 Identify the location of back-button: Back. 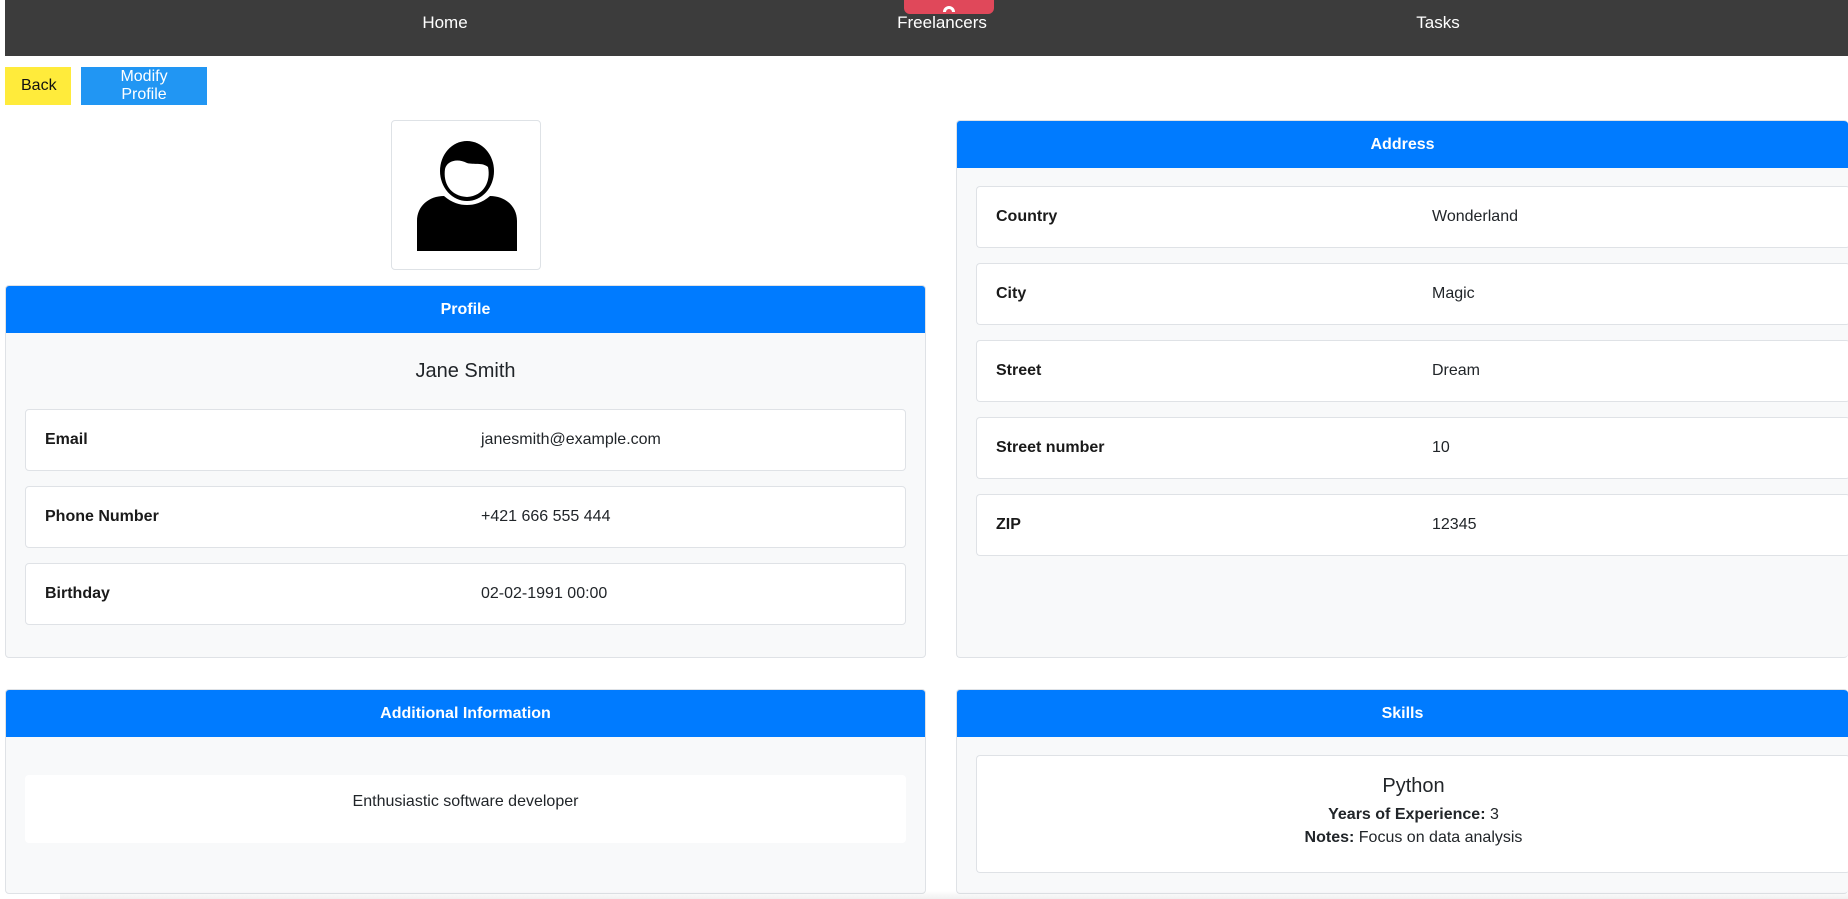
(38, 86).